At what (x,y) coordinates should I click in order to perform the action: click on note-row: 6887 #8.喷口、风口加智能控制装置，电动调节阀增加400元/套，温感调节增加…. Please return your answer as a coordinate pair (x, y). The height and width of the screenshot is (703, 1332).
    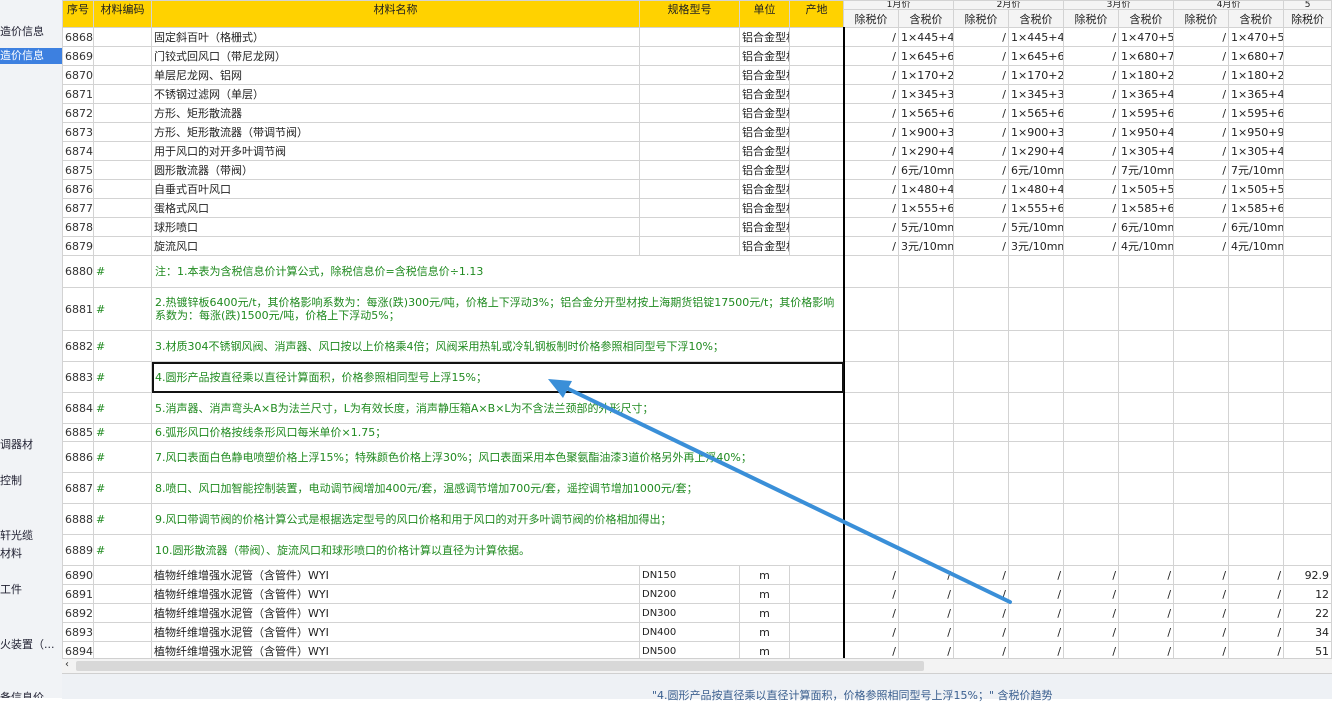
    Looking at the image, I should click on (697, 488).